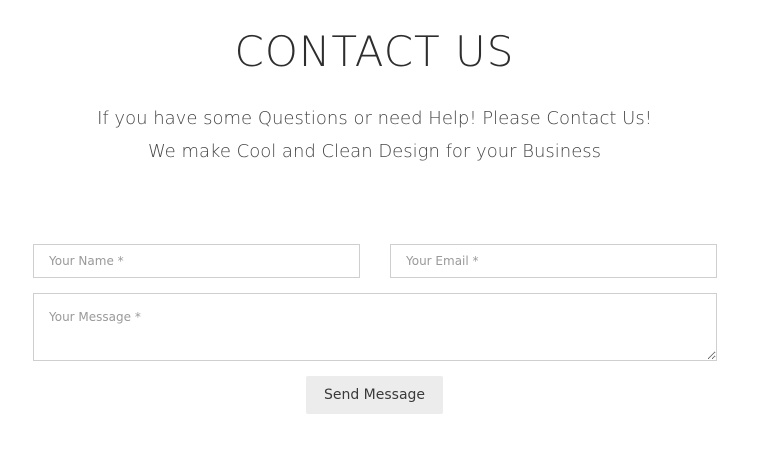 This screenshot has height=450, width=761. What do you see at coordinates (374, 51) in the screenshot?
I see `page-title: CONTACT US` at bounding box center [374, 51].